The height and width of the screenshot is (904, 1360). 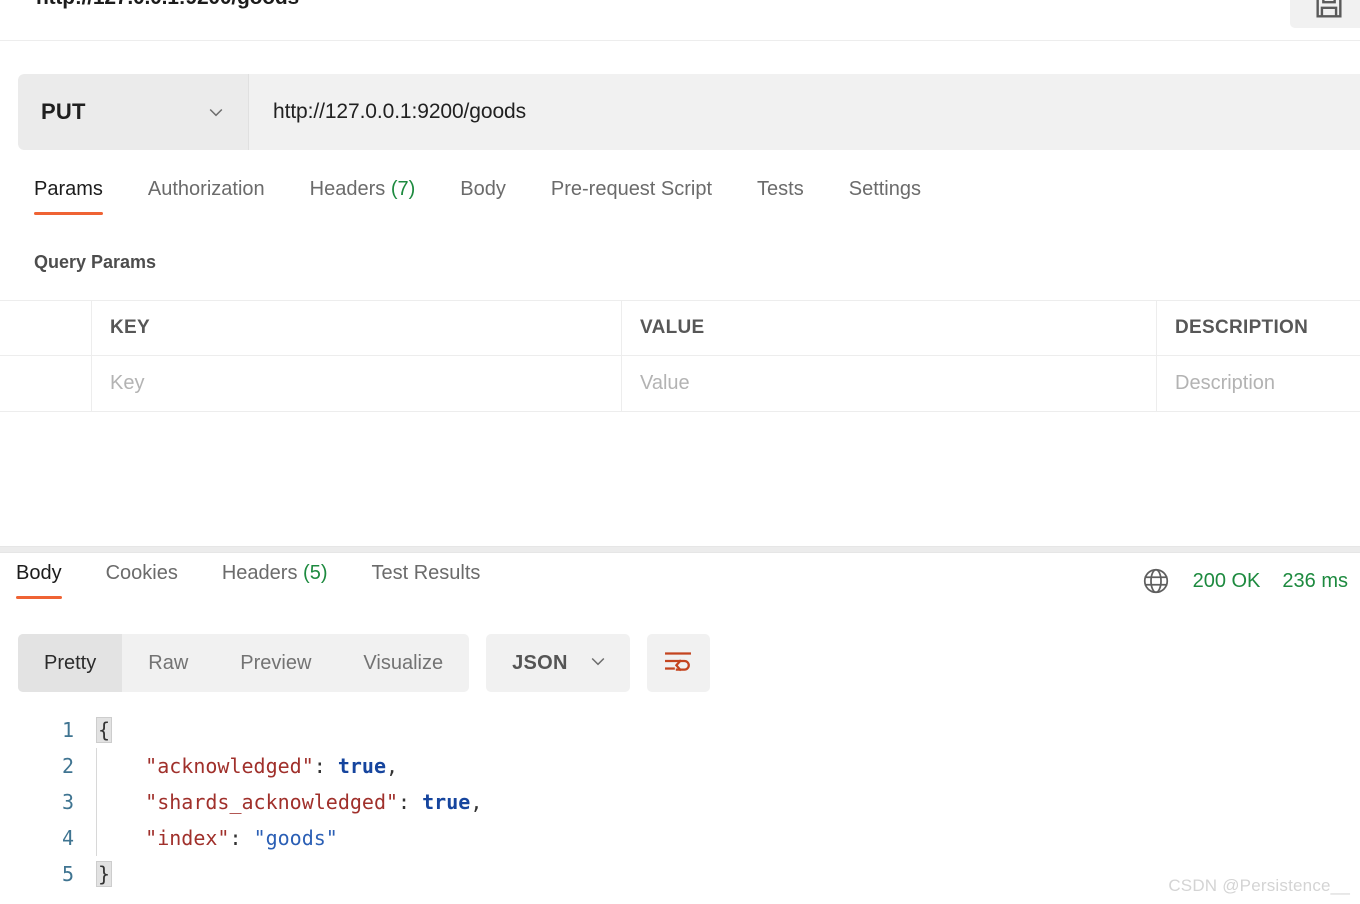 I want to click on line-number: 4, so click(x=67, y=838).